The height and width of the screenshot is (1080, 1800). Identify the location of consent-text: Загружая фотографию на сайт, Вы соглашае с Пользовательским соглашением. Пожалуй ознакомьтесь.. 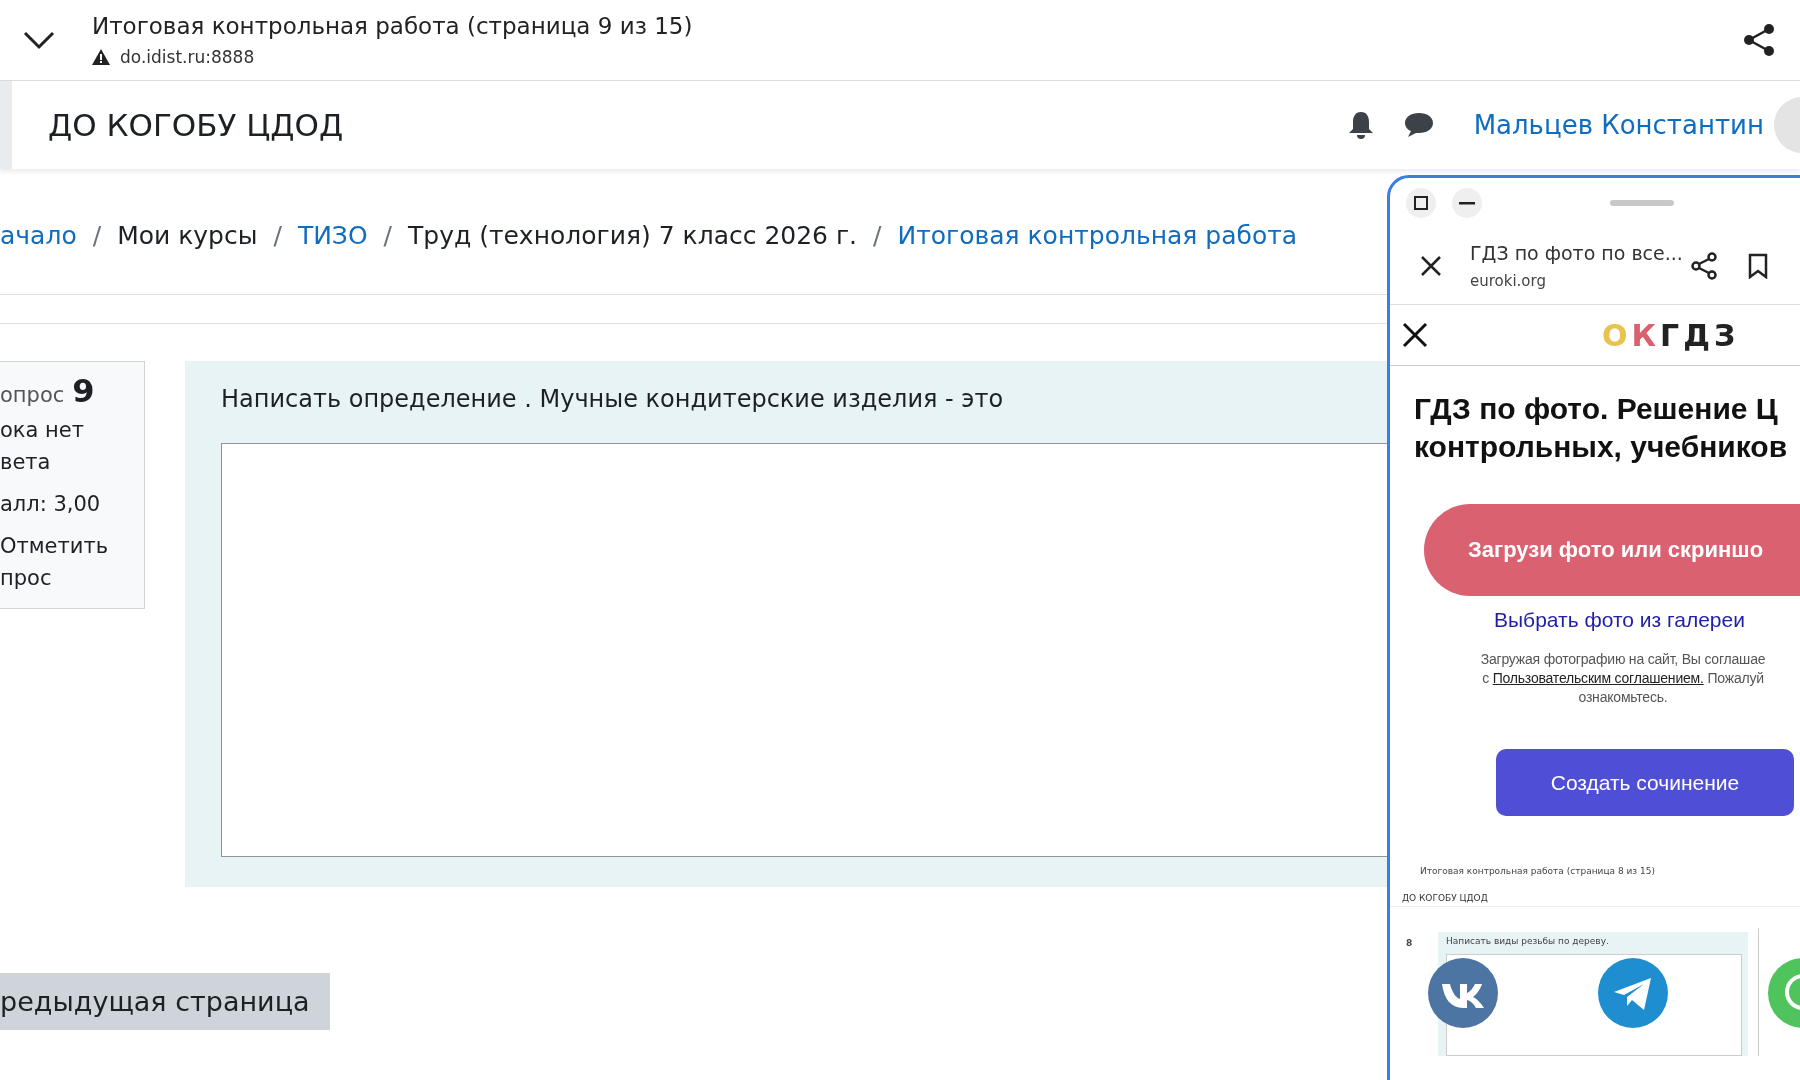
(1623, 678).